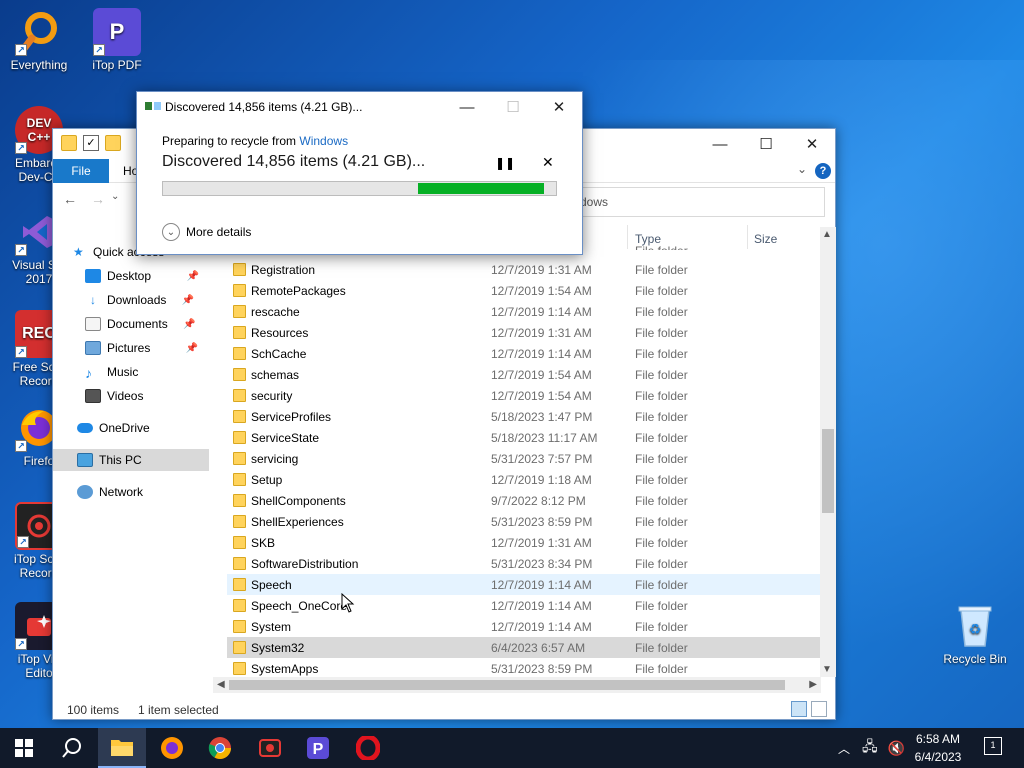 Image resolution: width=1024 pixels, height=768 pixels. What do you see at coordinates (115, 199) in the screenshot?
I see `recent-locations-icon: ⌄` at bounding box center [115, 199].